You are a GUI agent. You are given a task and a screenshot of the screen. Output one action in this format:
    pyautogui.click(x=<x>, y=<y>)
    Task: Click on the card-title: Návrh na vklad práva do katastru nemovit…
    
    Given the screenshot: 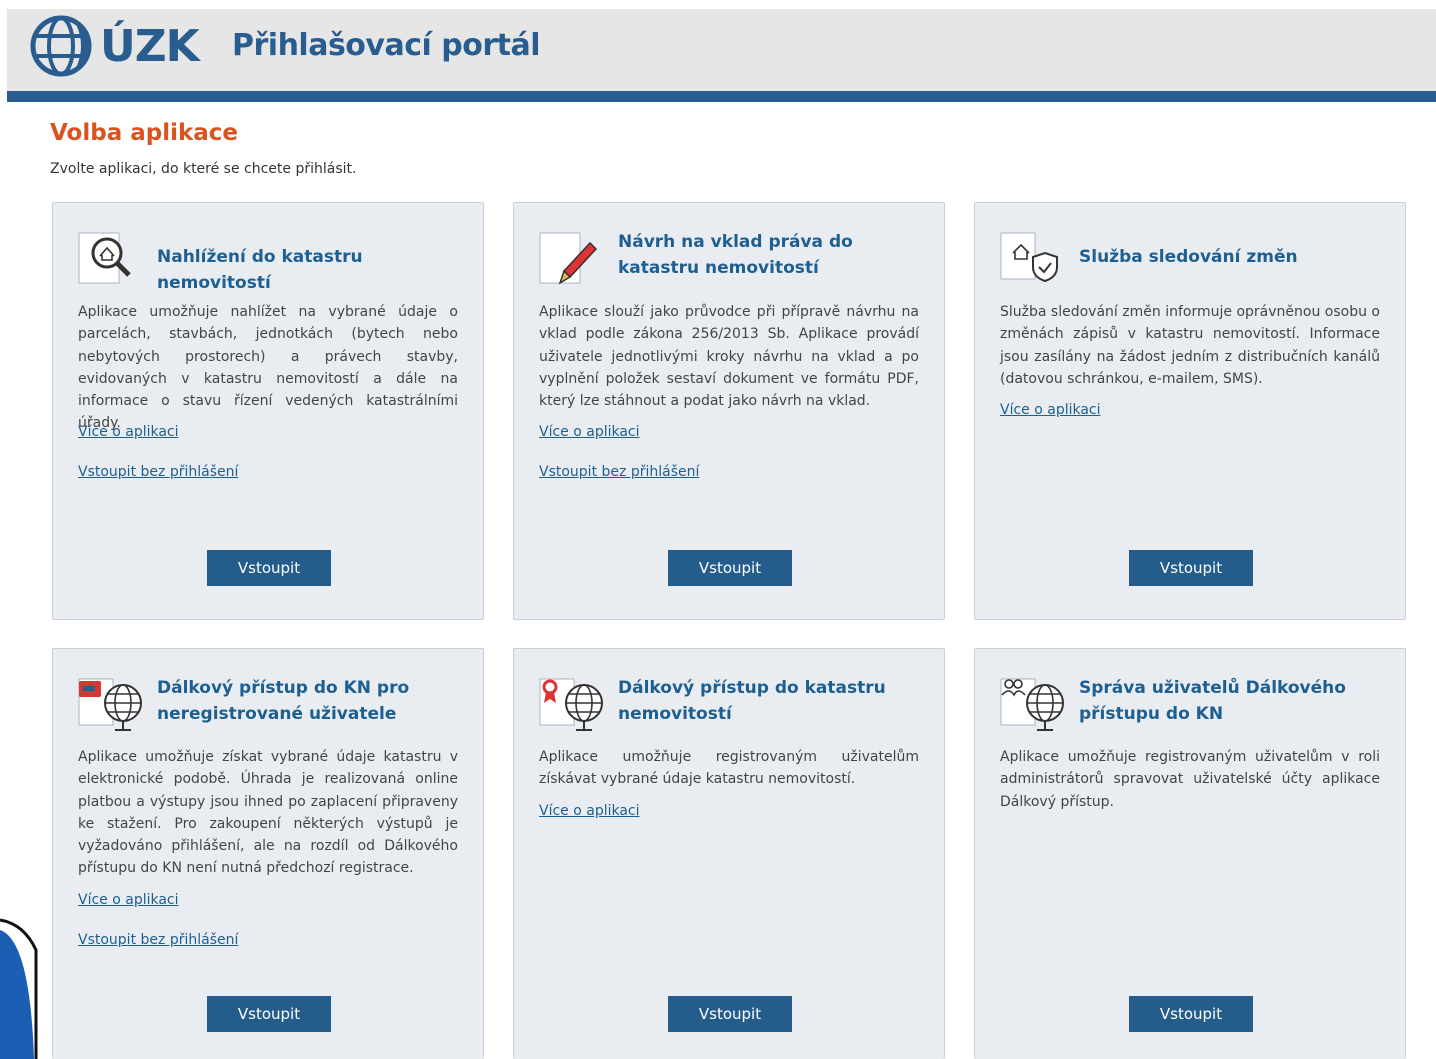 What is the action you would take?
    pyautogui.click(x=735, y=255)
    